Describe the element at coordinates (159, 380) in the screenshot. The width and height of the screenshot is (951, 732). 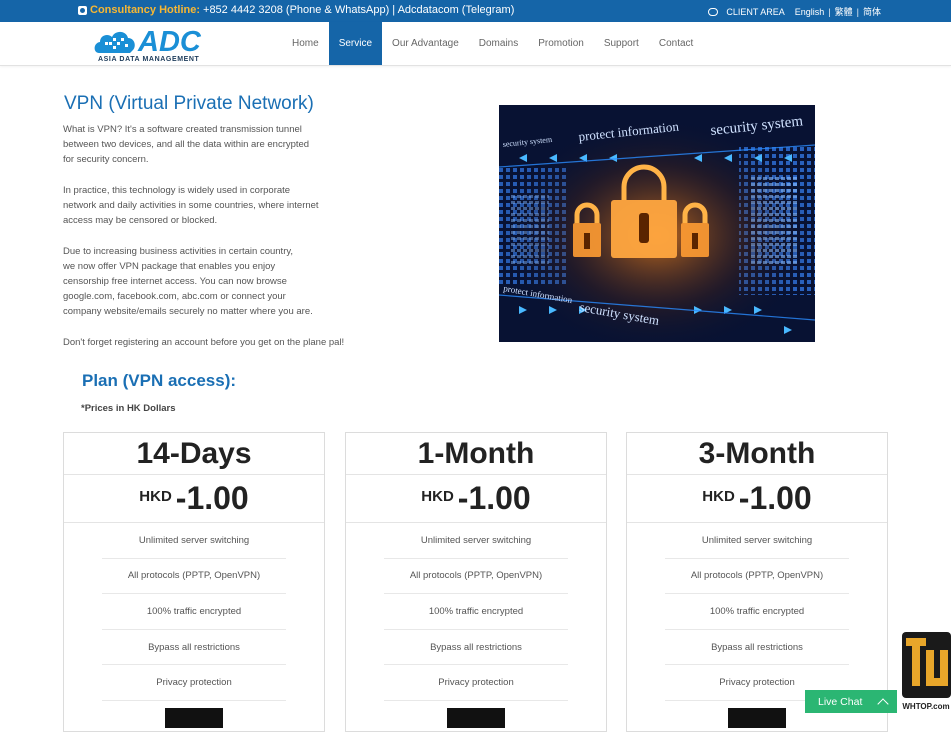
I see `plan-section-title: Plan (VPN access):` at that location.